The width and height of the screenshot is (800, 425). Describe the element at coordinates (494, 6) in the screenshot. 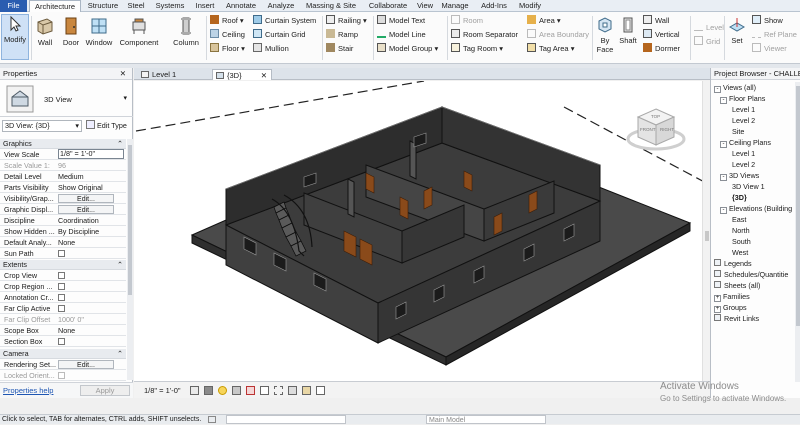

I see `tab-add-ins: Add-Ins` at that location.